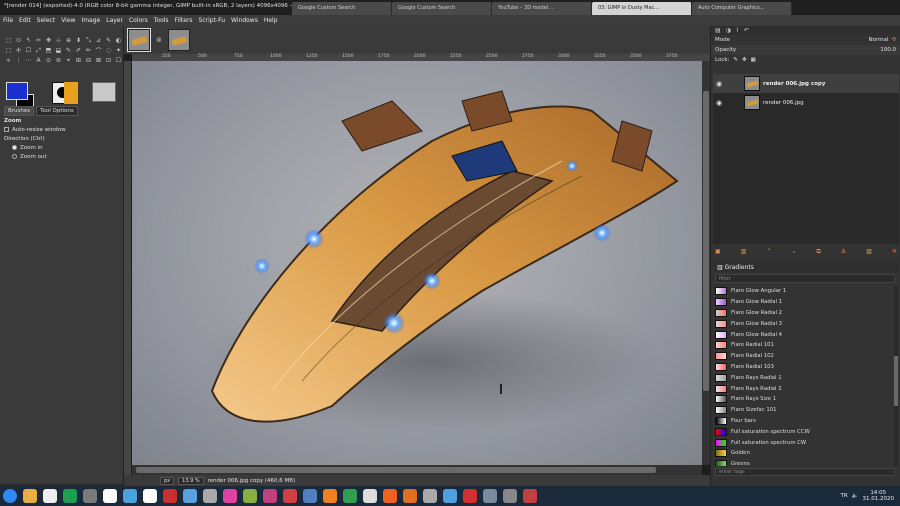 The width and height of the screenshot is (900, 506). I want to click on layers-icon: ▤, so click(718, 30).